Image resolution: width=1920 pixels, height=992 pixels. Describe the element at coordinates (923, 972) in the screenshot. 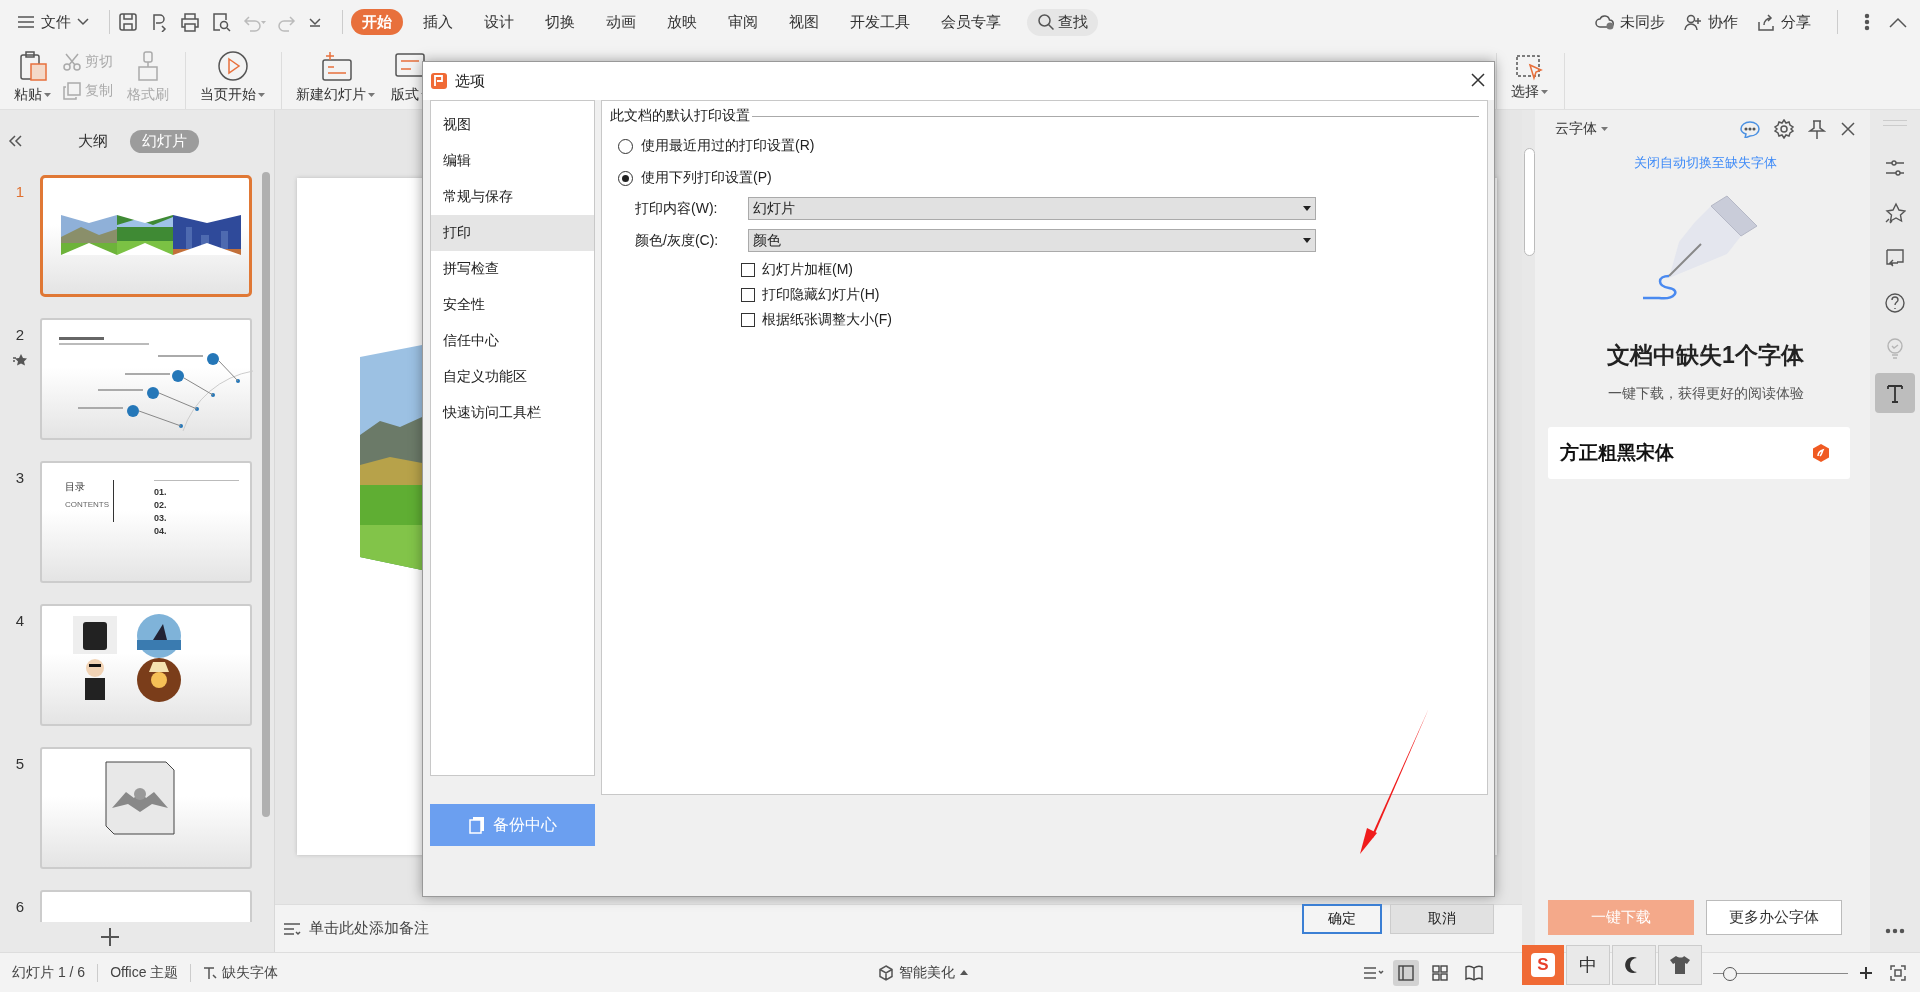

I see `beautify-button: 智能美化` at that location.